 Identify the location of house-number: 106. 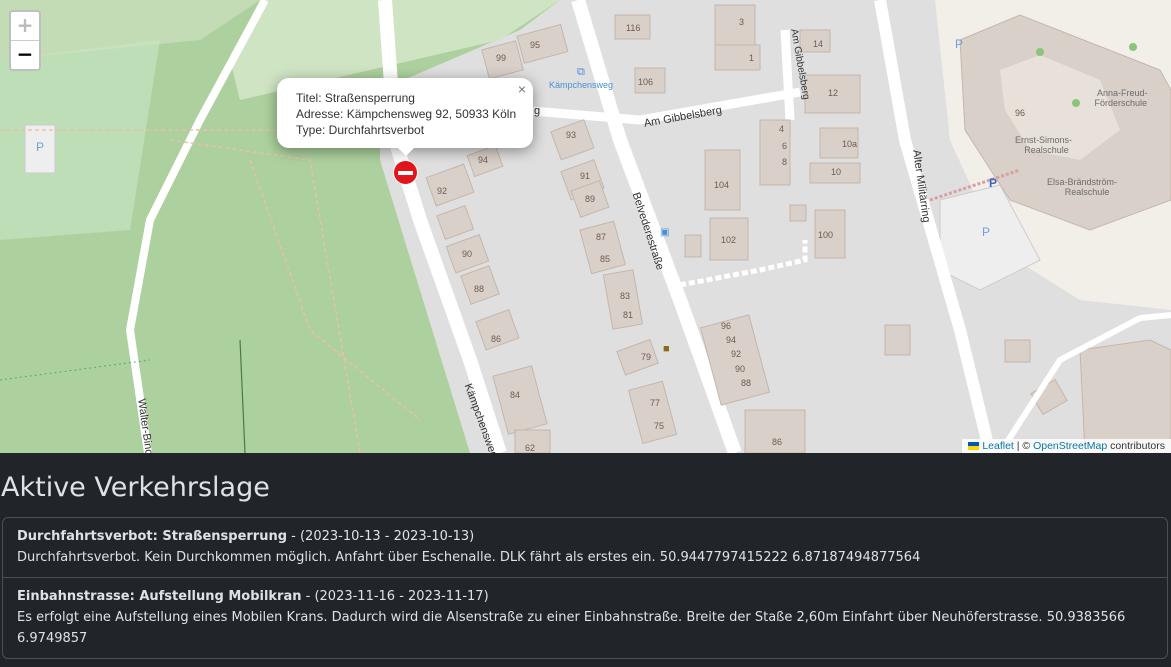
(646, 82).